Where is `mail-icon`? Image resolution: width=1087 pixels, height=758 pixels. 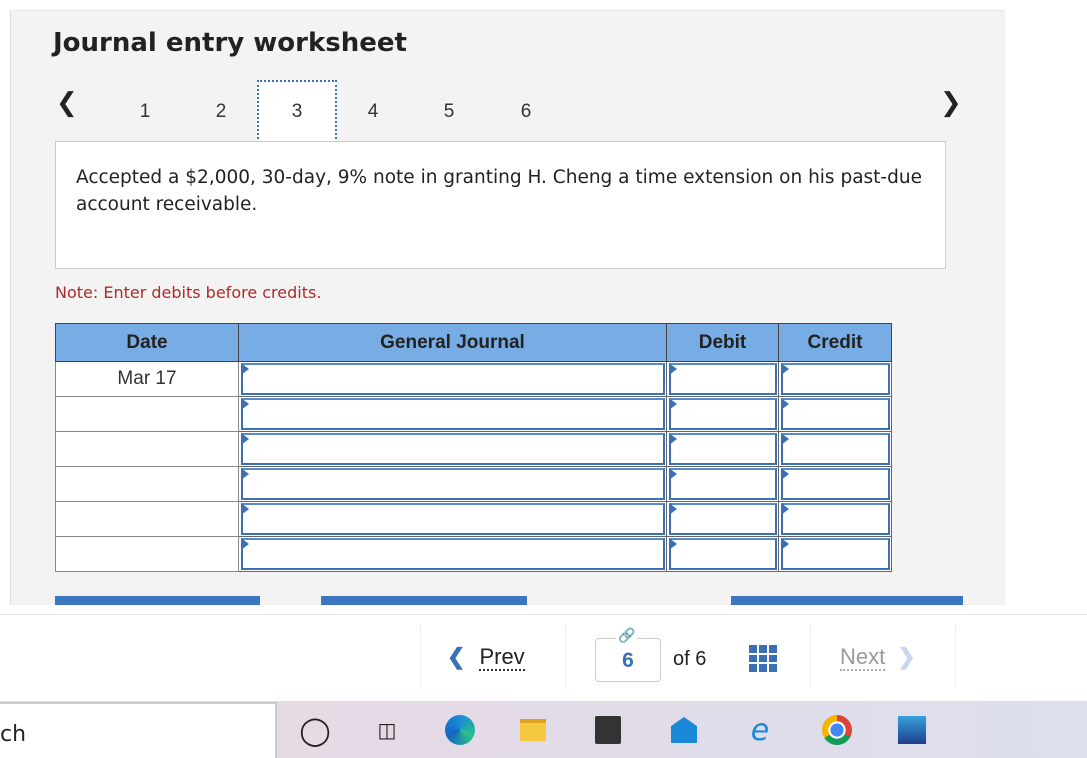 mail-icon is located at coordinates (684, 730).